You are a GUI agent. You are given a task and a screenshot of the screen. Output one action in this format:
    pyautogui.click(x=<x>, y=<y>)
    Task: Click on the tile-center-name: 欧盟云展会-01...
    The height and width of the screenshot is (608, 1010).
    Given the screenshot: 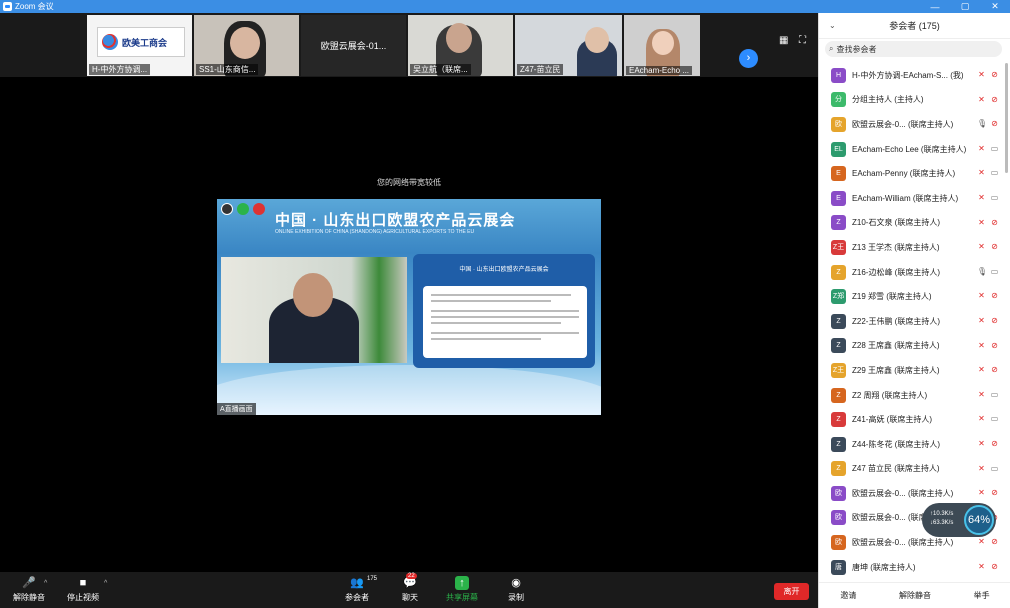 What is the action you would take?
    pyautogui.click(x=353, y=46)
    